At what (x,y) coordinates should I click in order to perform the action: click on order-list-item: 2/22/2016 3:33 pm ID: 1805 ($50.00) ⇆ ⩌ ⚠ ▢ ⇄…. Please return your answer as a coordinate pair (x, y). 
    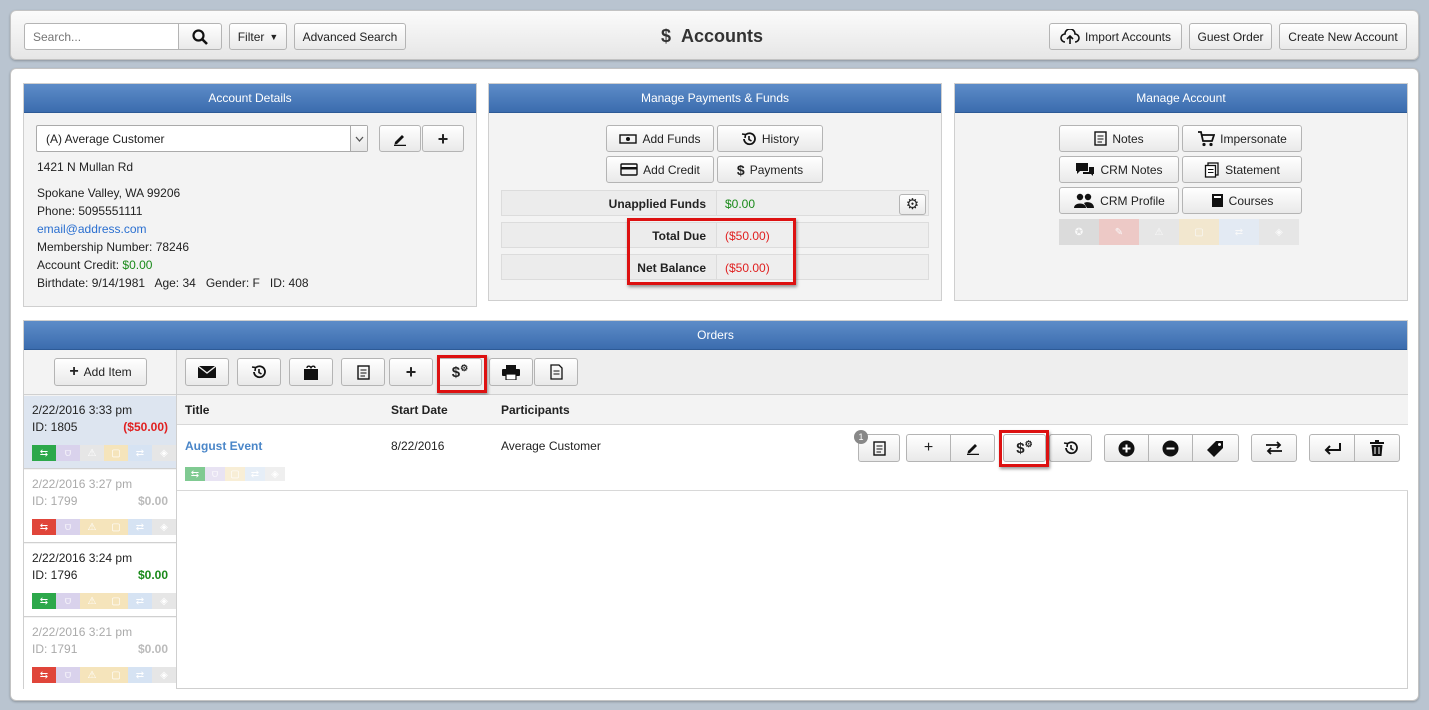
    Looking at the image, I should click on (100, 432).